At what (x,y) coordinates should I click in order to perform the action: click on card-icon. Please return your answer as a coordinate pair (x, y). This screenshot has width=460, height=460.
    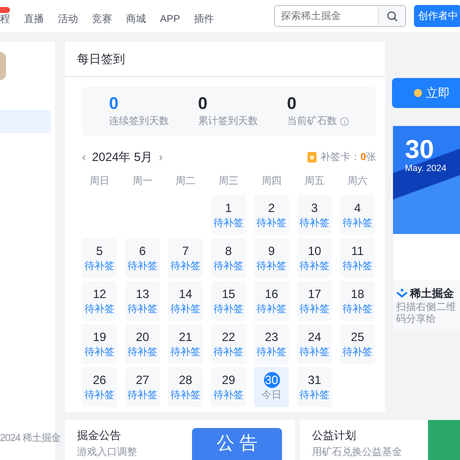
    Looking at the image, I should click on (312, 157).